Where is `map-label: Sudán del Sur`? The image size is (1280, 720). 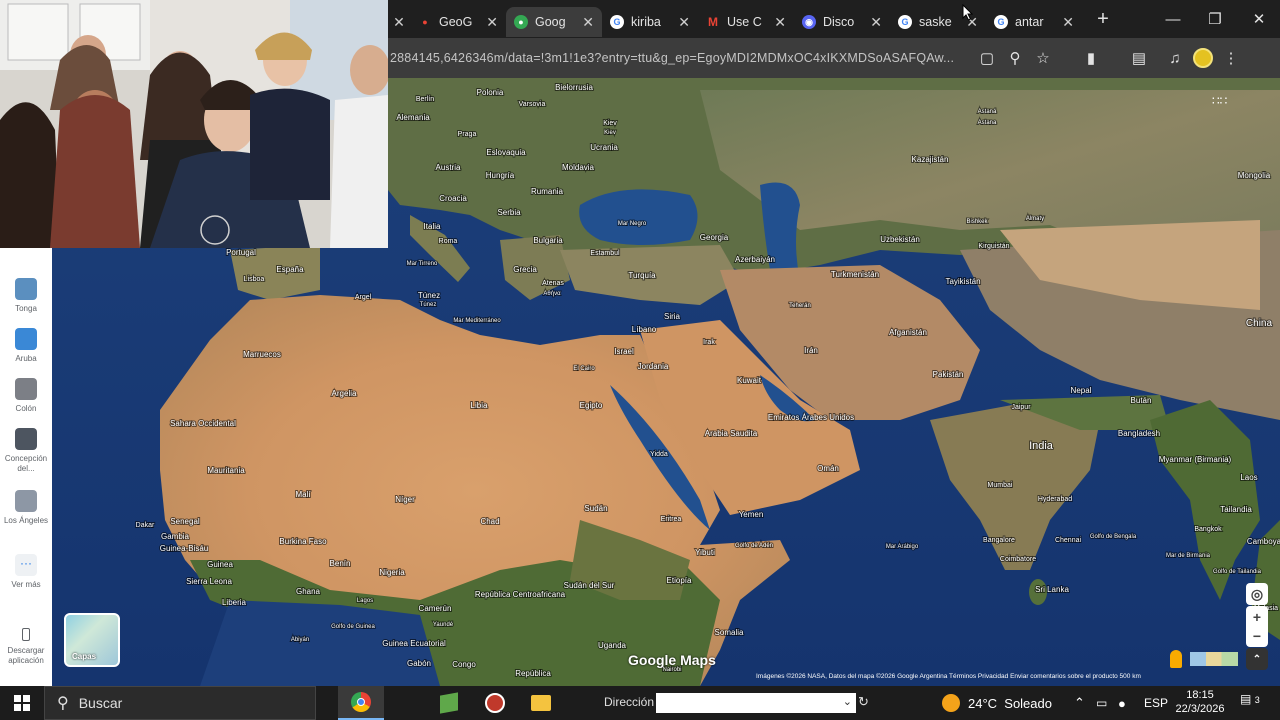
map-label: Sudán del Sur is located at coordinates (589, 585).